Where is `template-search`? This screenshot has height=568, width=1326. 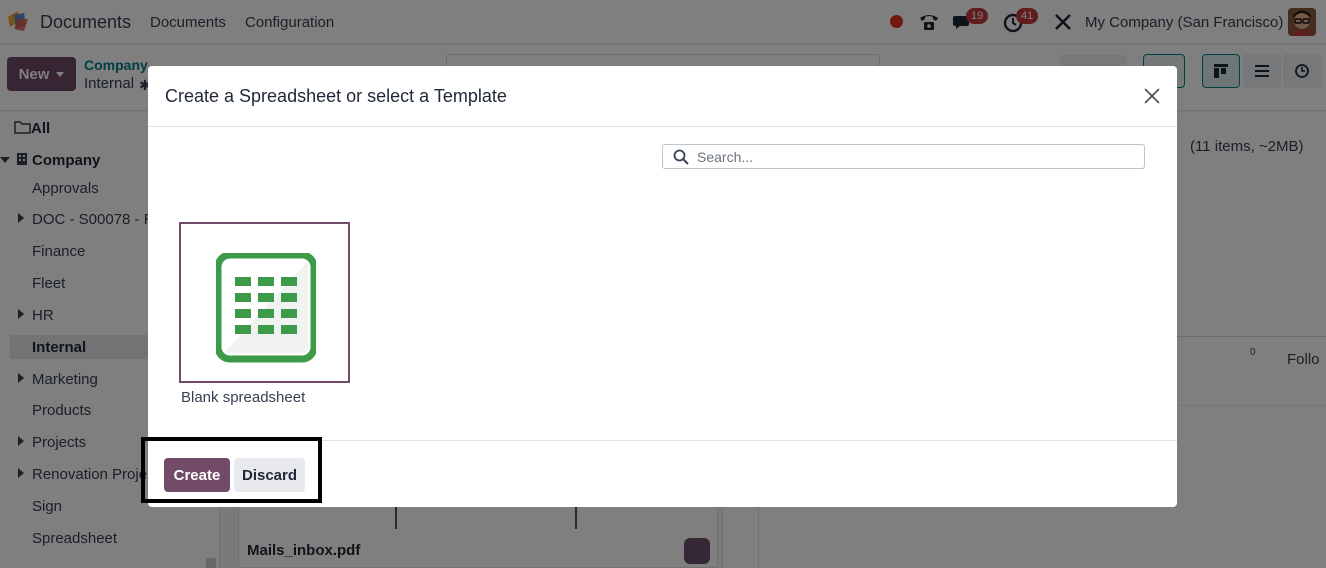 template-search is located at coordinates (903, 156).